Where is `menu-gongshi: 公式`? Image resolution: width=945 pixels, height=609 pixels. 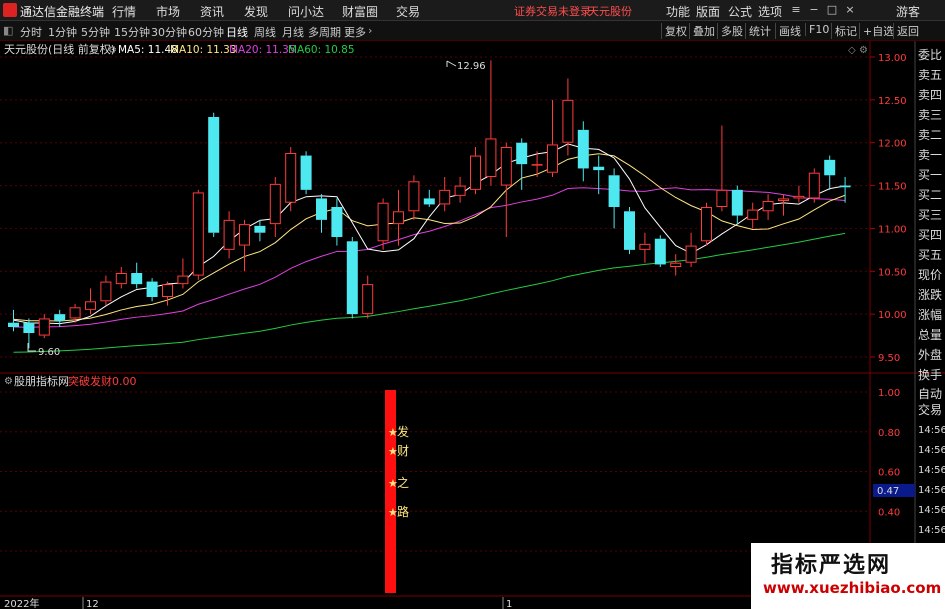
menu-gongshi: 公式 is located at coordinates (740, 11).